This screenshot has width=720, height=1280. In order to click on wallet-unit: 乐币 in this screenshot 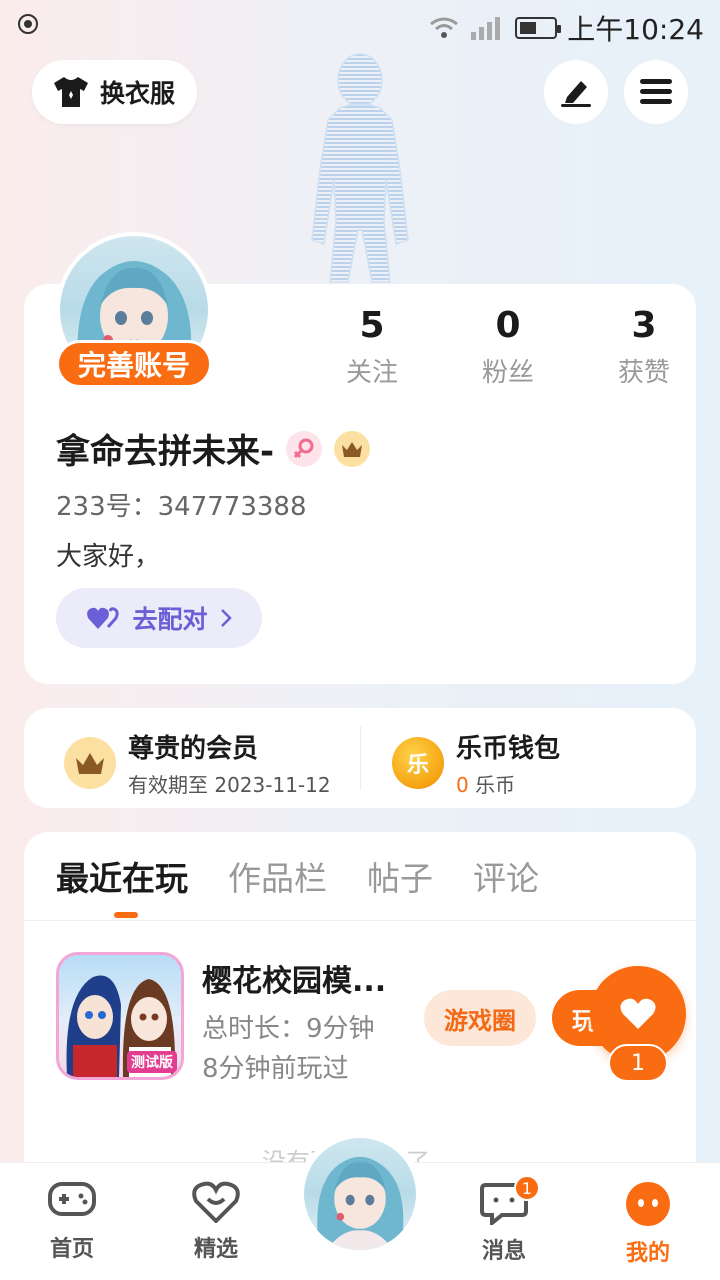, I will do `click(495, 785)`.